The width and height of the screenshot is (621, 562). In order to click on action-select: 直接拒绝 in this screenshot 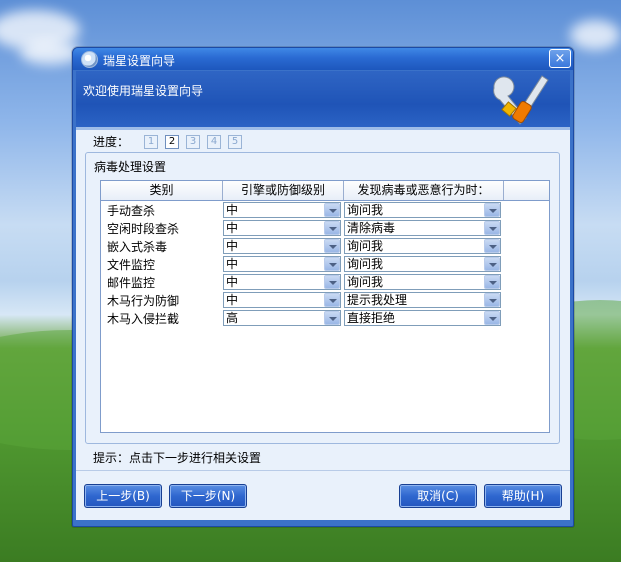, I will do `click(422, 318)`.